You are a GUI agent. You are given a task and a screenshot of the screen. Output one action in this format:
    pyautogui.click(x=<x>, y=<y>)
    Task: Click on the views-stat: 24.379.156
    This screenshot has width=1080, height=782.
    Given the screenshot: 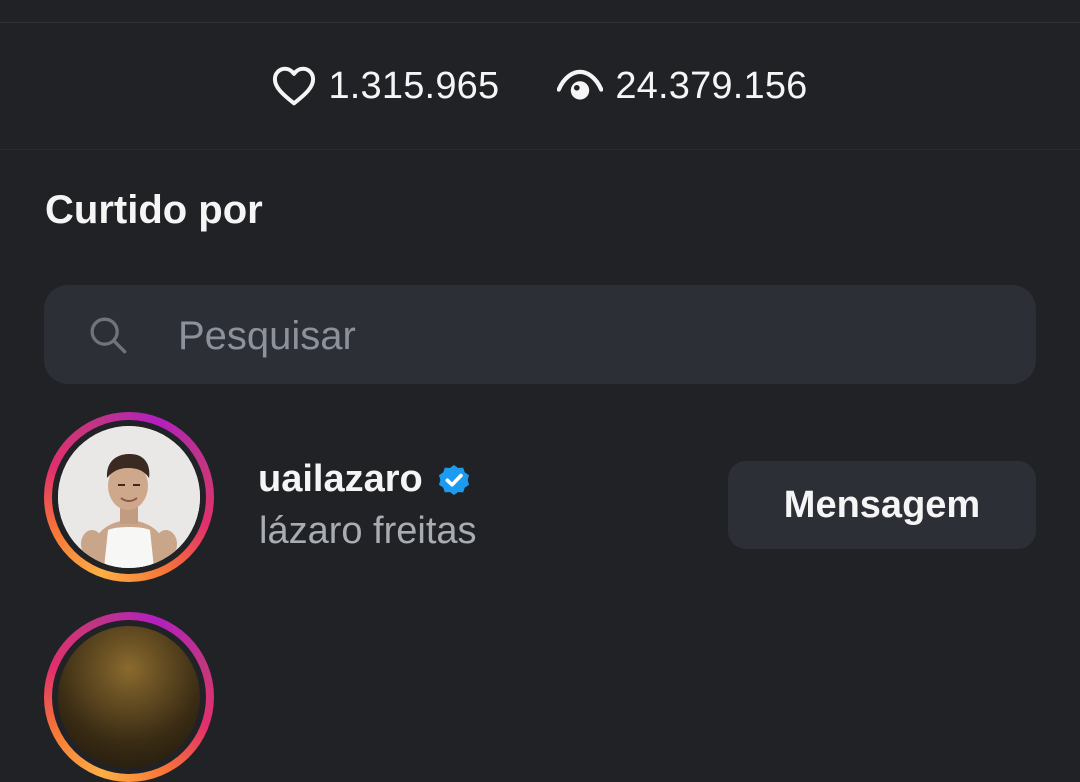 What is the action you would take?
    pyautogui.click(x=682, y=86)
    